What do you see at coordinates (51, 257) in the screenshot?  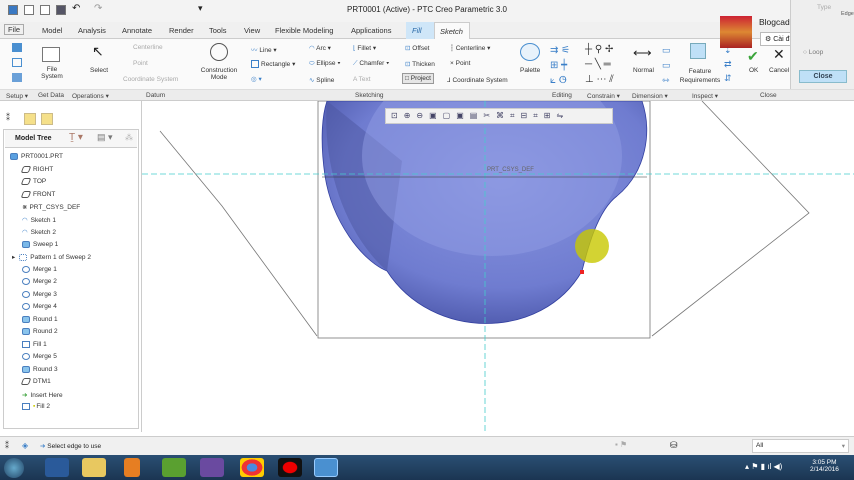 I see `tree-item: ▸ Pattern 1 of Sweep 2` at bounding box center [51, 257].